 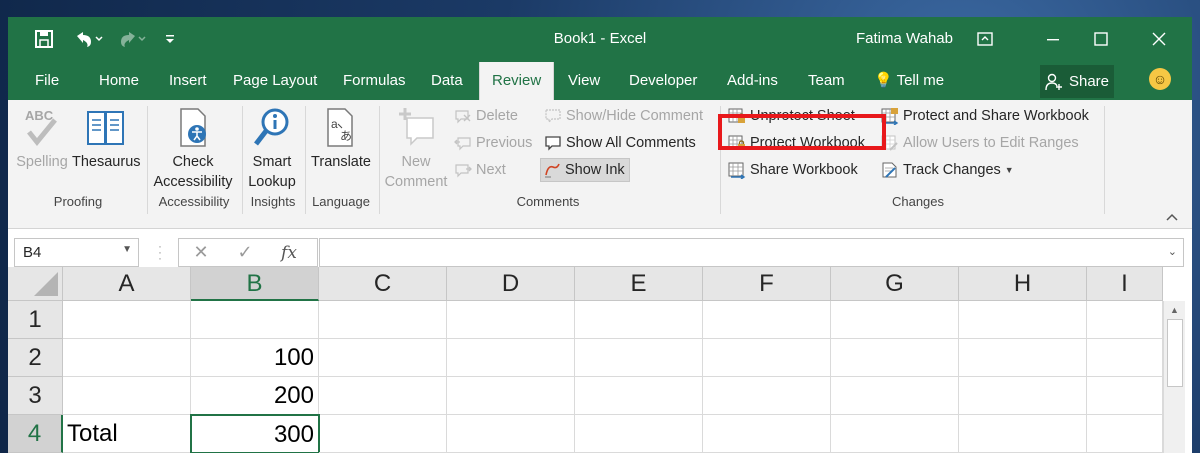 What do you see at coordinates (895, 396) in the screenshot?
I see `cell-g3` at bounding box center [895, 396].